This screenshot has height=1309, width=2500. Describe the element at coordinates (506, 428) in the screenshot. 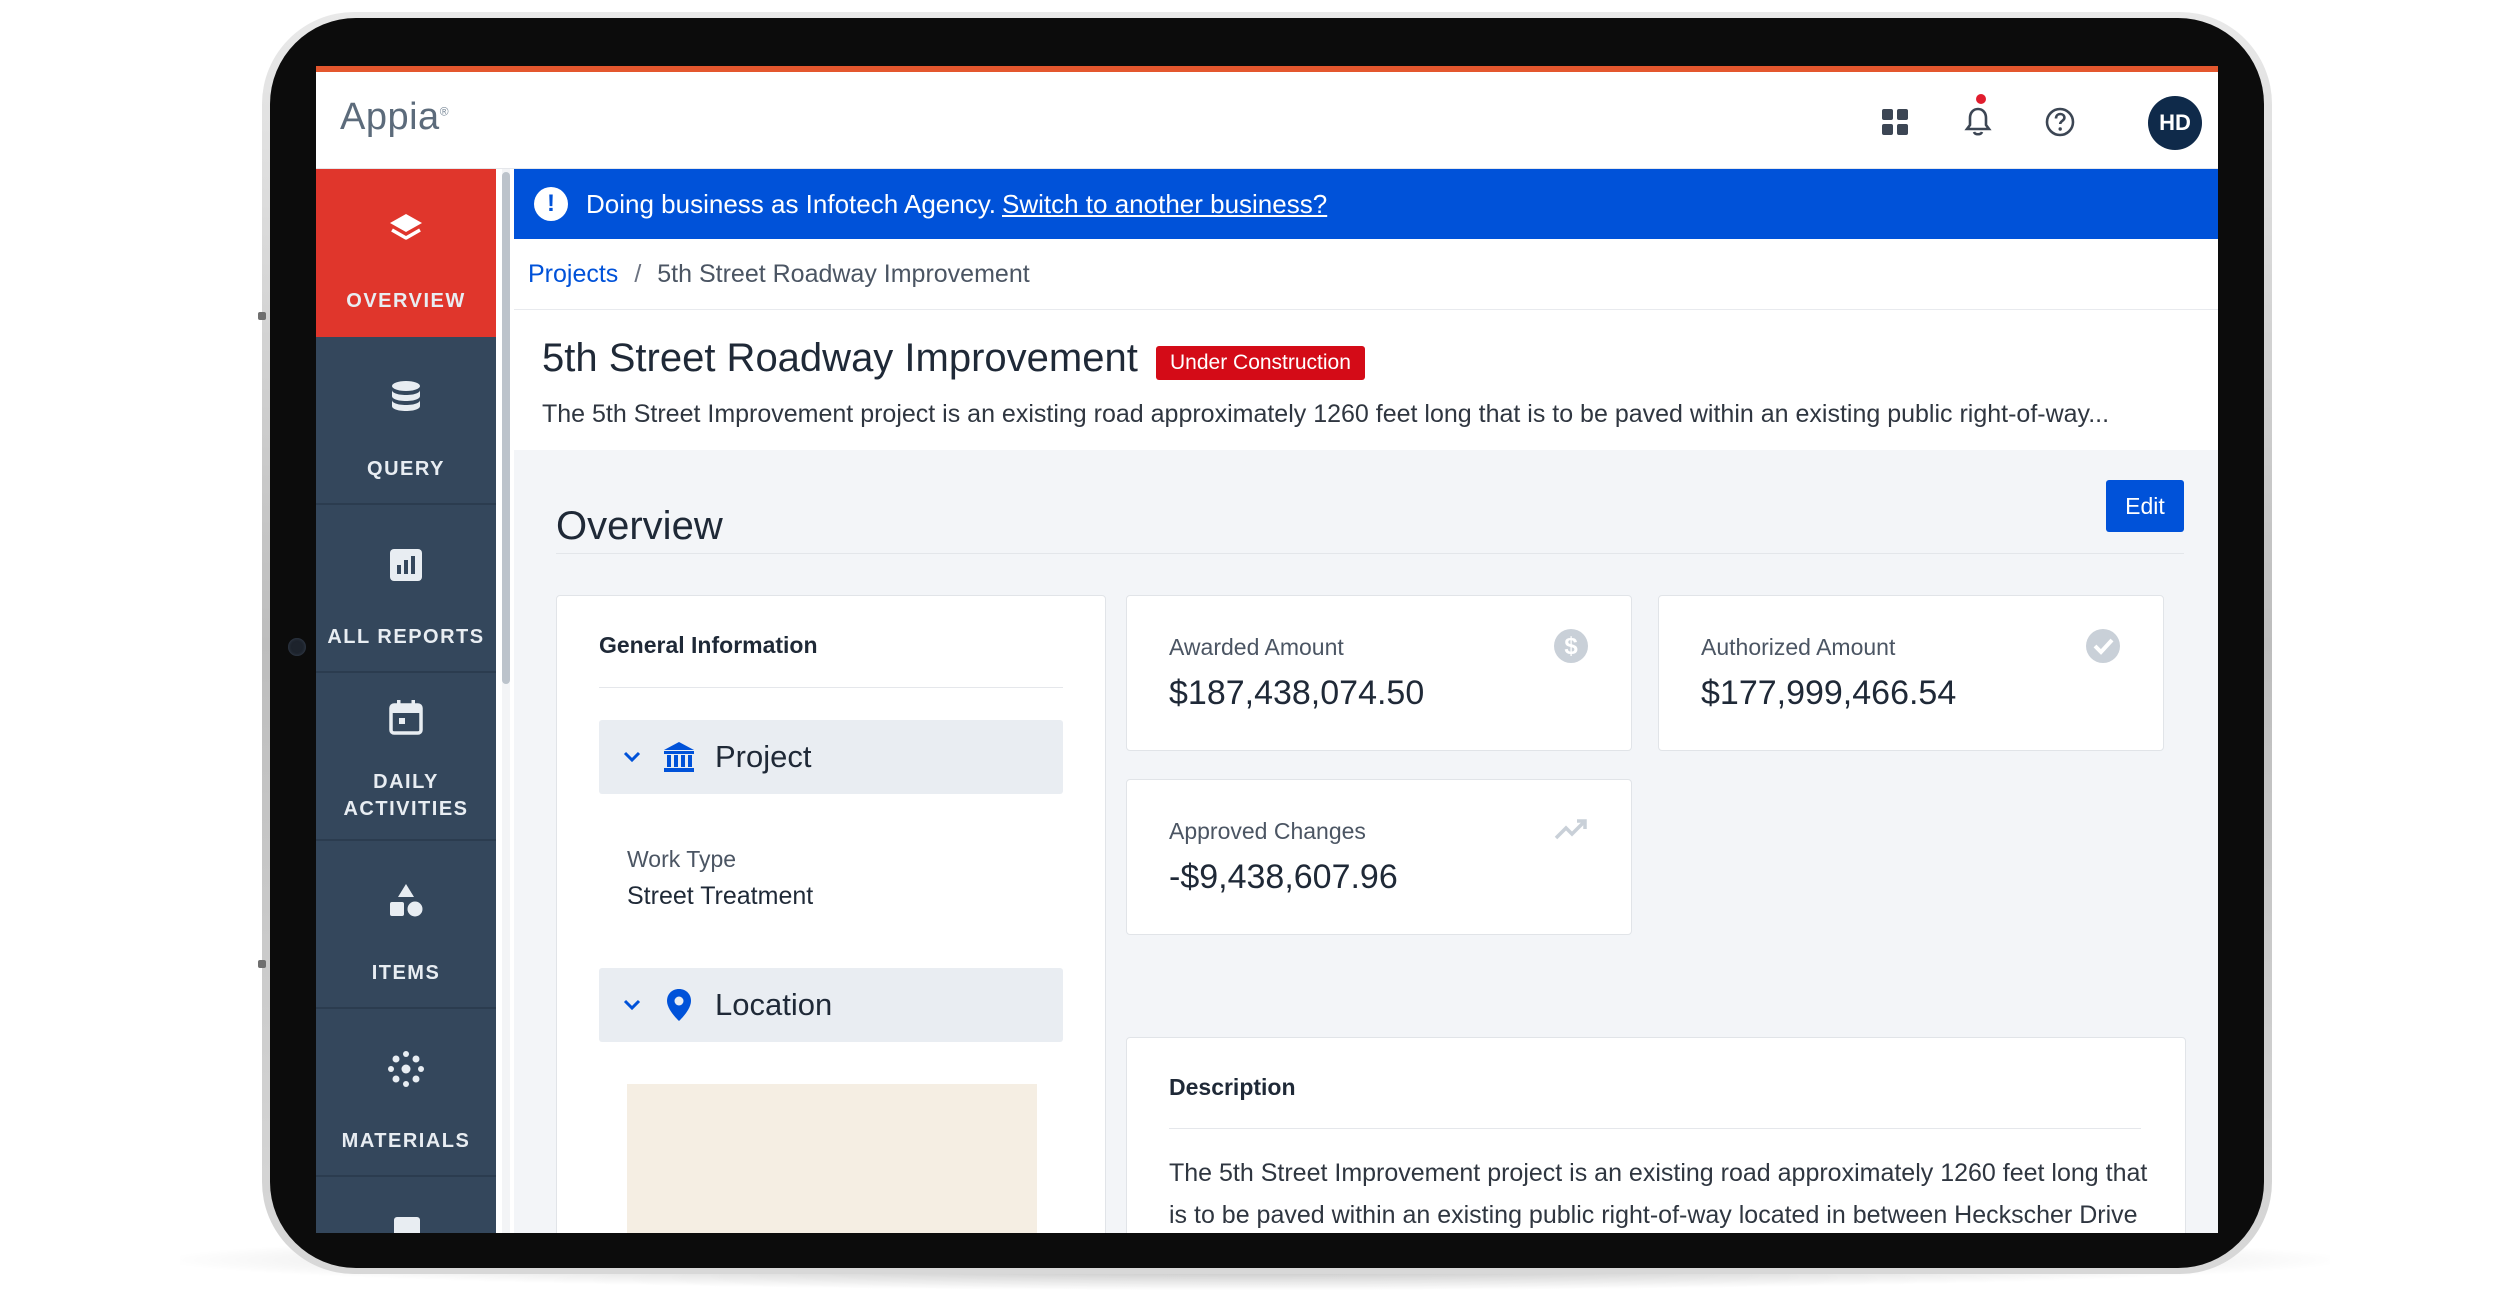

I see `sidebar-scrollbar-thumb` at that location.